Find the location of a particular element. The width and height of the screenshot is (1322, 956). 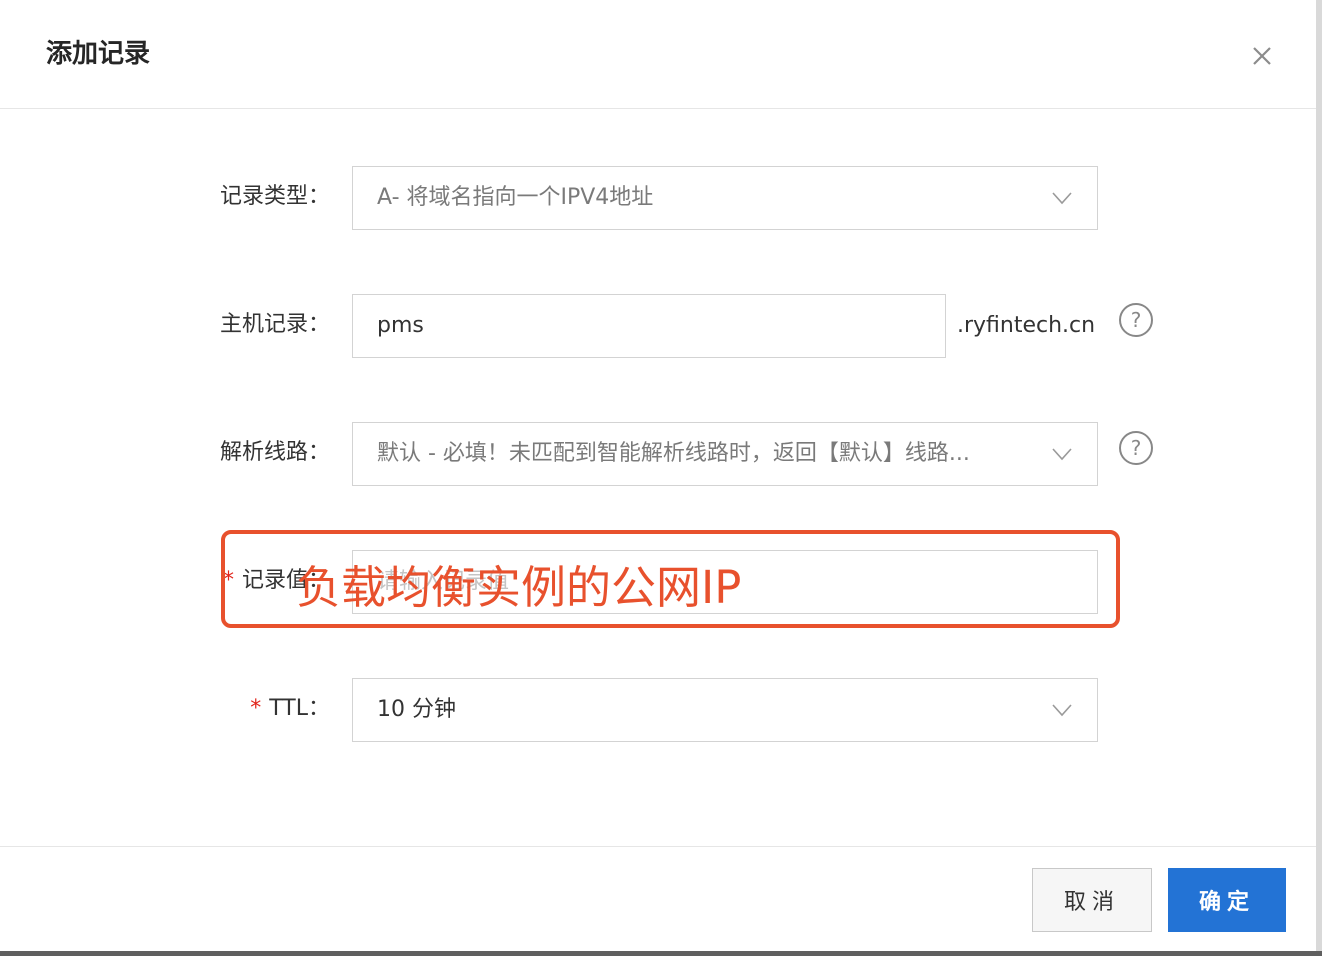

host-record-value: pms is located at coordinates (400, 325).